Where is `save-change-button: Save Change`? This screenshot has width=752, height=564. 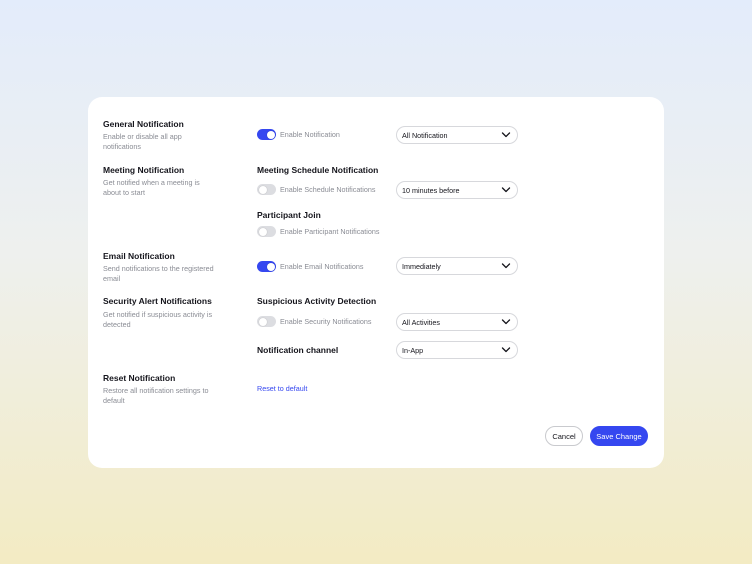 save-change-button: Save Change is located at coordinates (619, 436).